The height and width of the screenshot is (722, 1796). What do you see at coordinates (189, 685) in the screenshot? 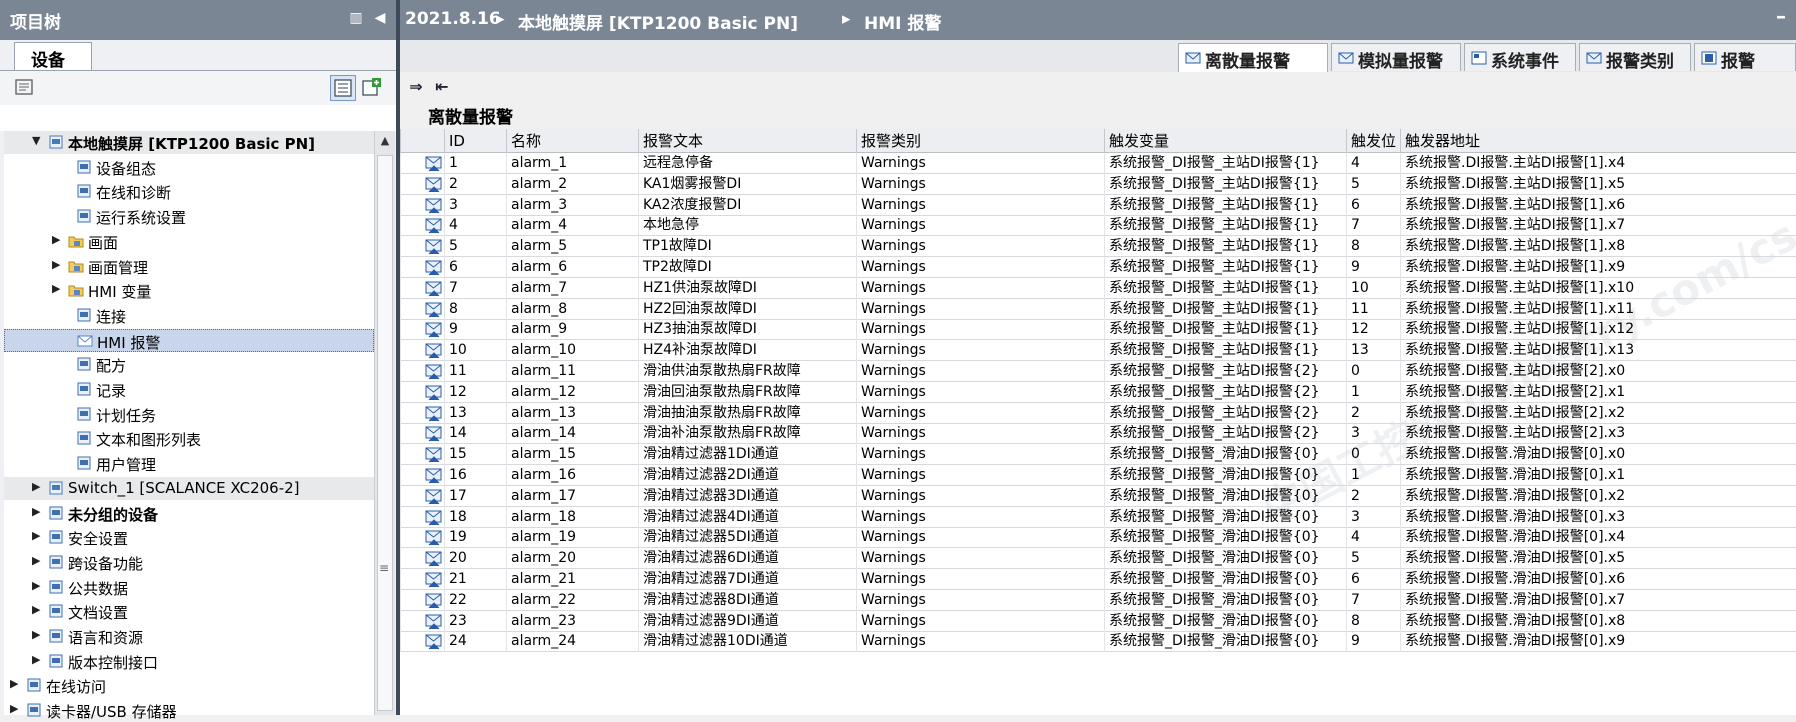
I see `tree-item: ▶ 在线访问` at bounding box center [189, 685].